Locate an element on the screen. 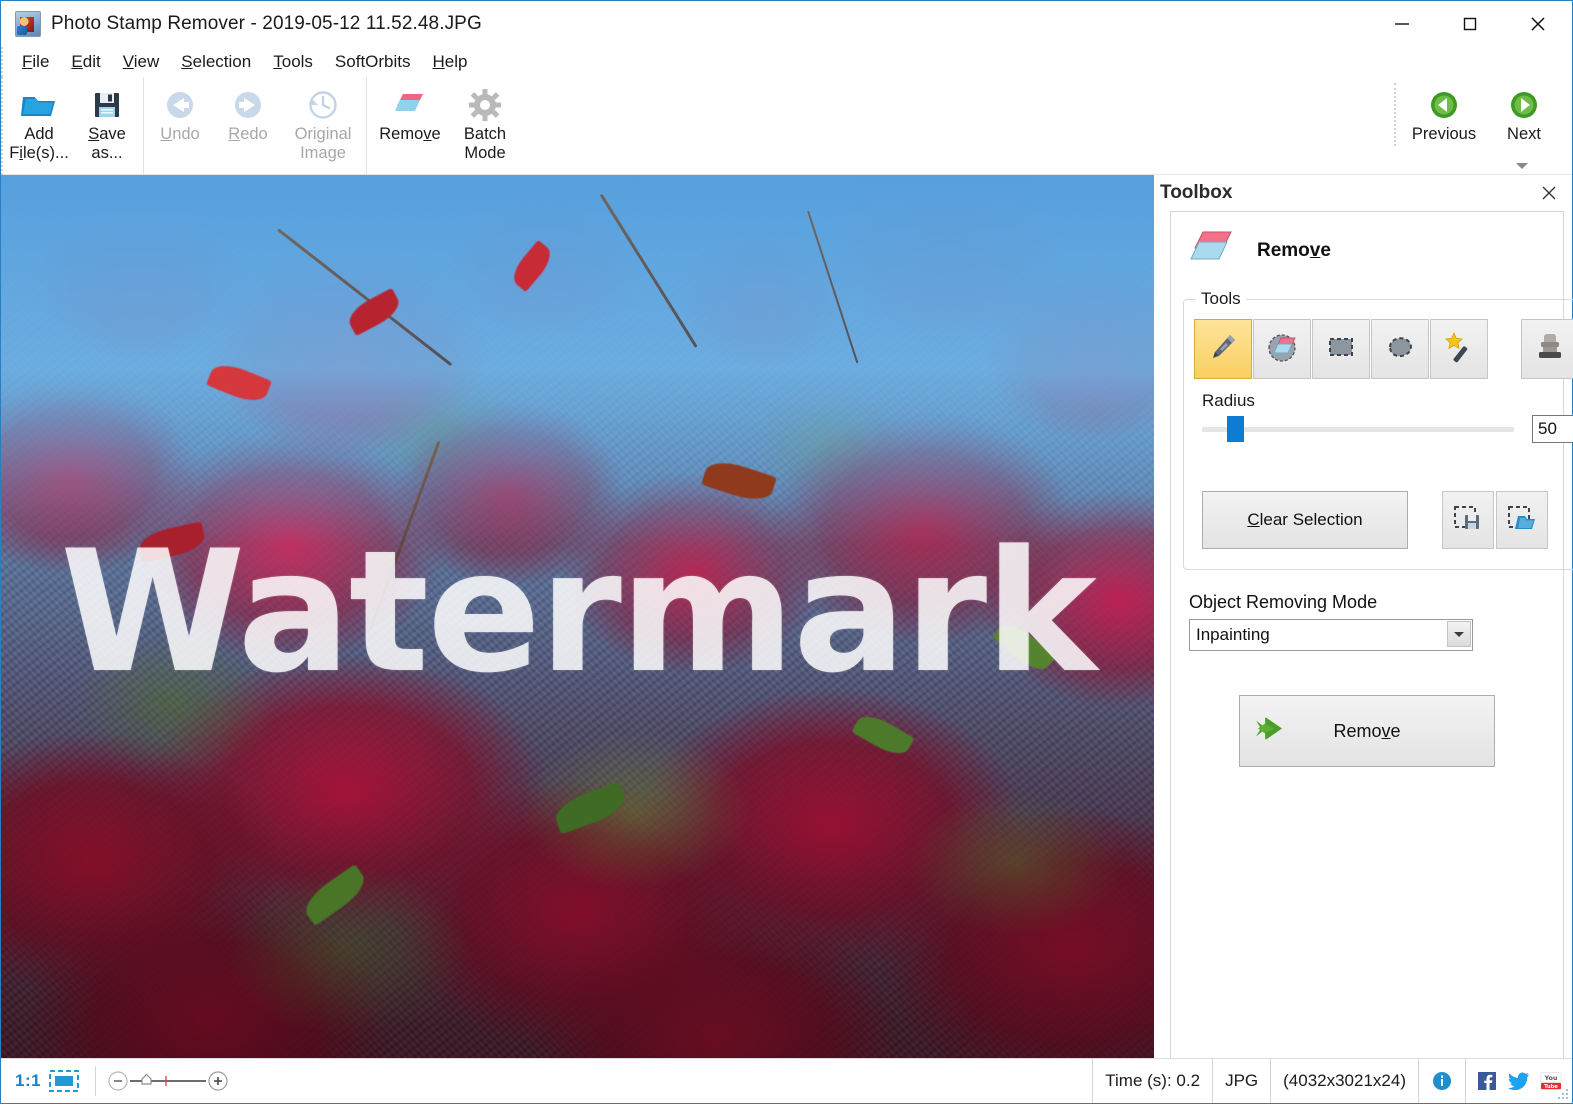  marker-tool-button is located at coordinates (1223, 349).